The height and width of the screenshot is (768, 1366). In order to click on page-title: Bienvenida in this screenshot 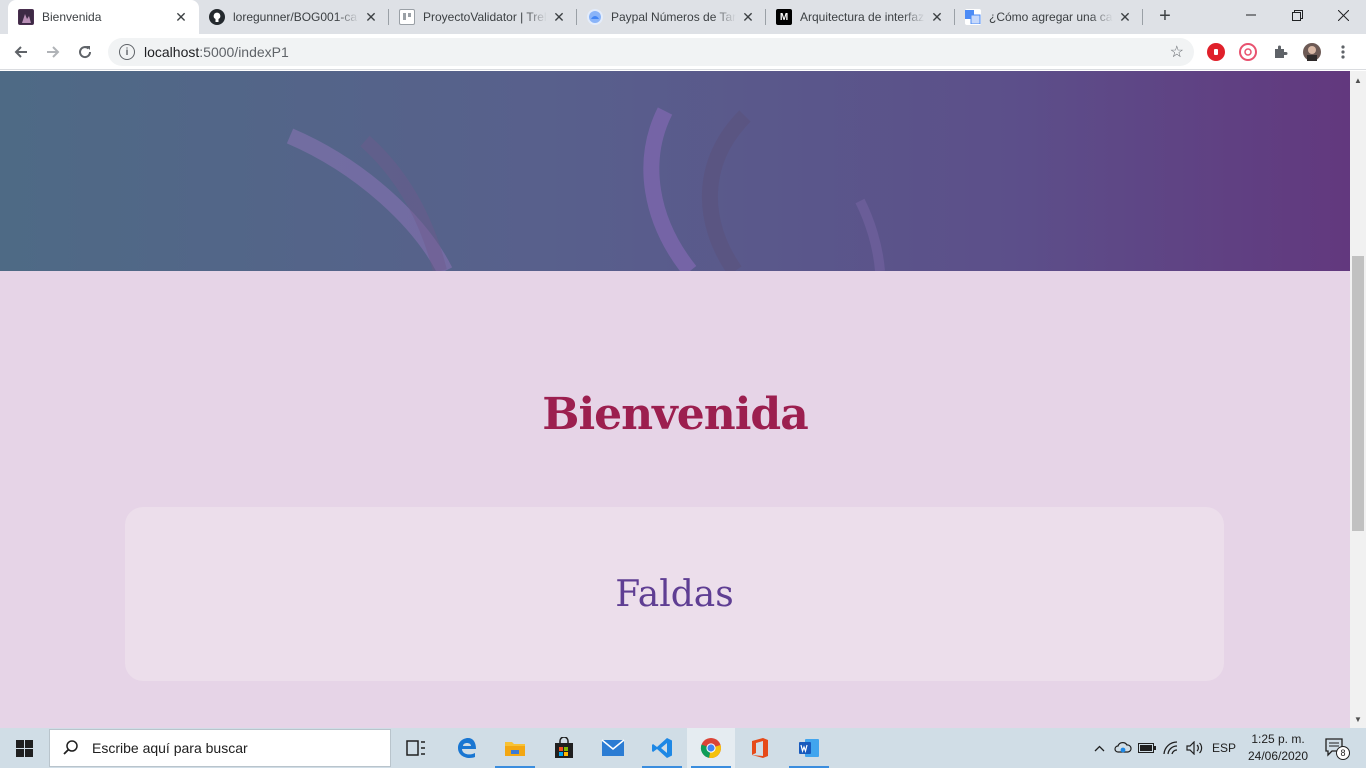, I will do `click(675, 414)`.